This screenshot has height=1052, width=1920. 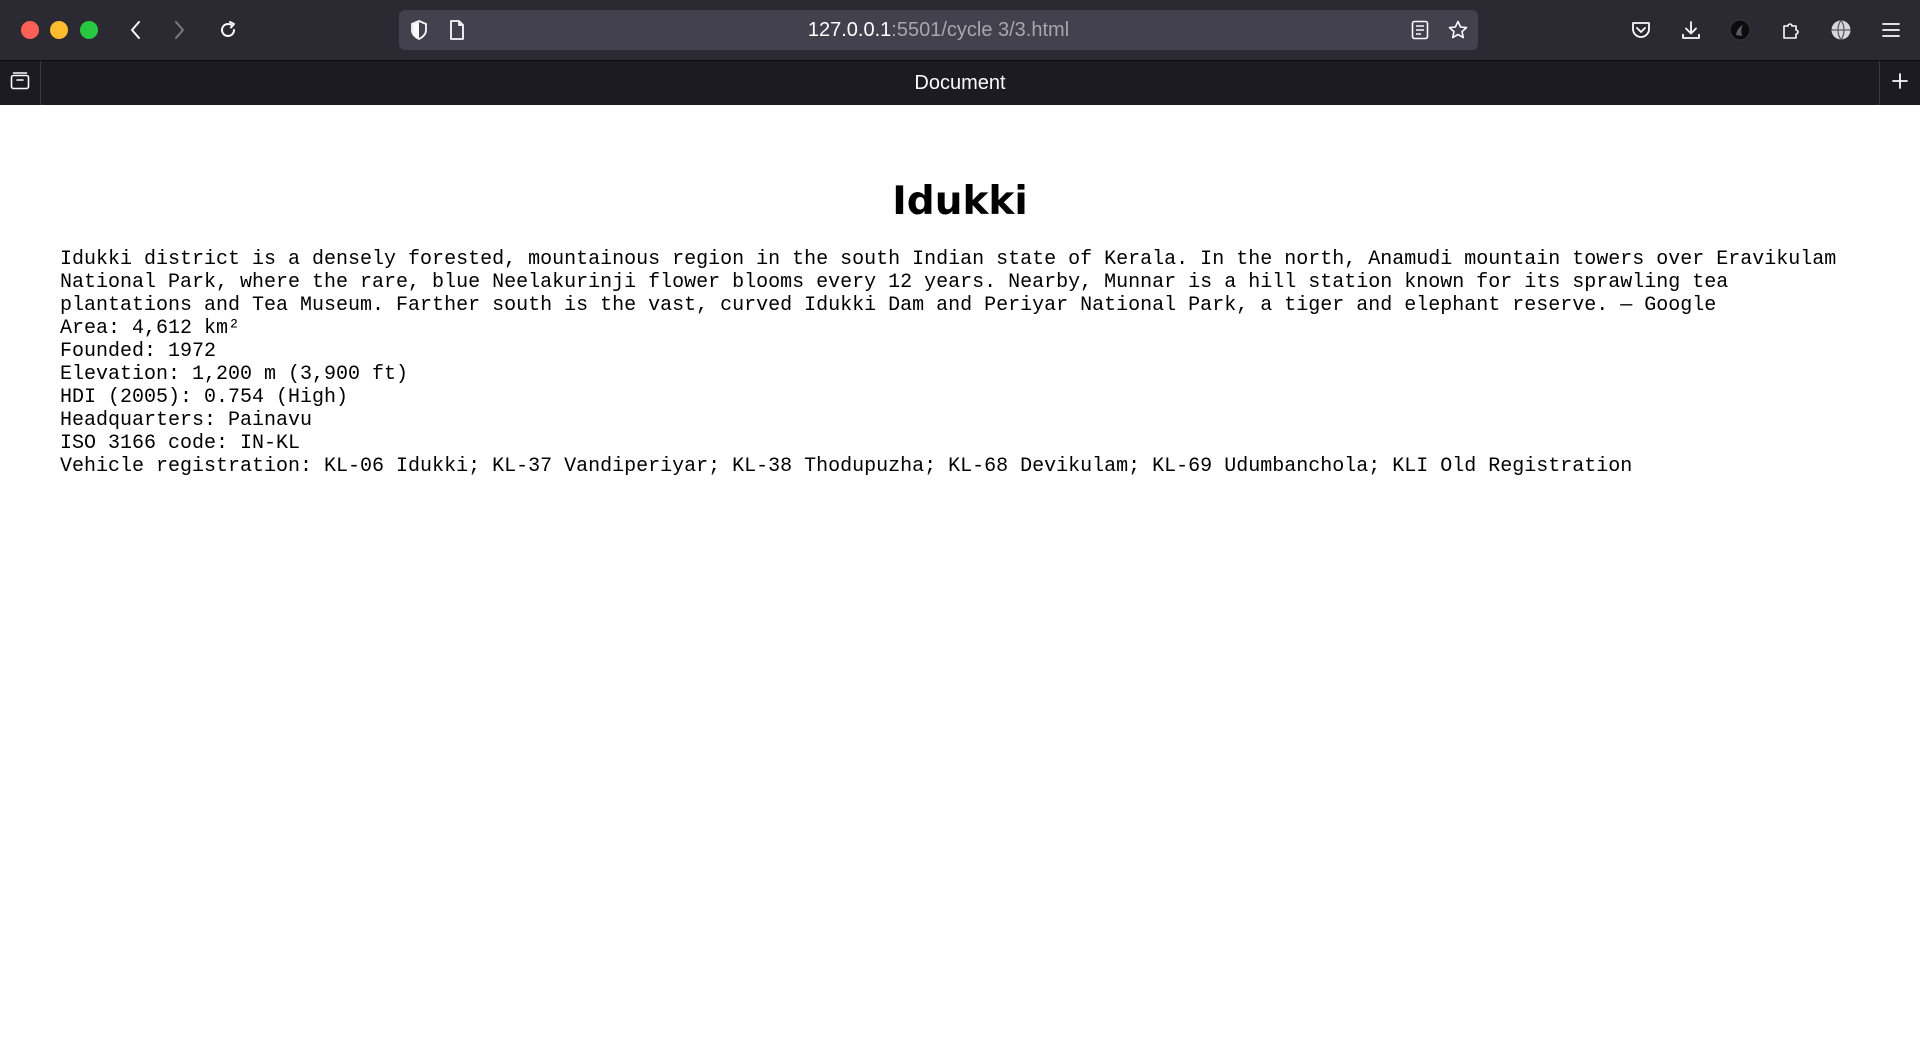 I want to click on minimize-window-button, so click(x=59, y=30).